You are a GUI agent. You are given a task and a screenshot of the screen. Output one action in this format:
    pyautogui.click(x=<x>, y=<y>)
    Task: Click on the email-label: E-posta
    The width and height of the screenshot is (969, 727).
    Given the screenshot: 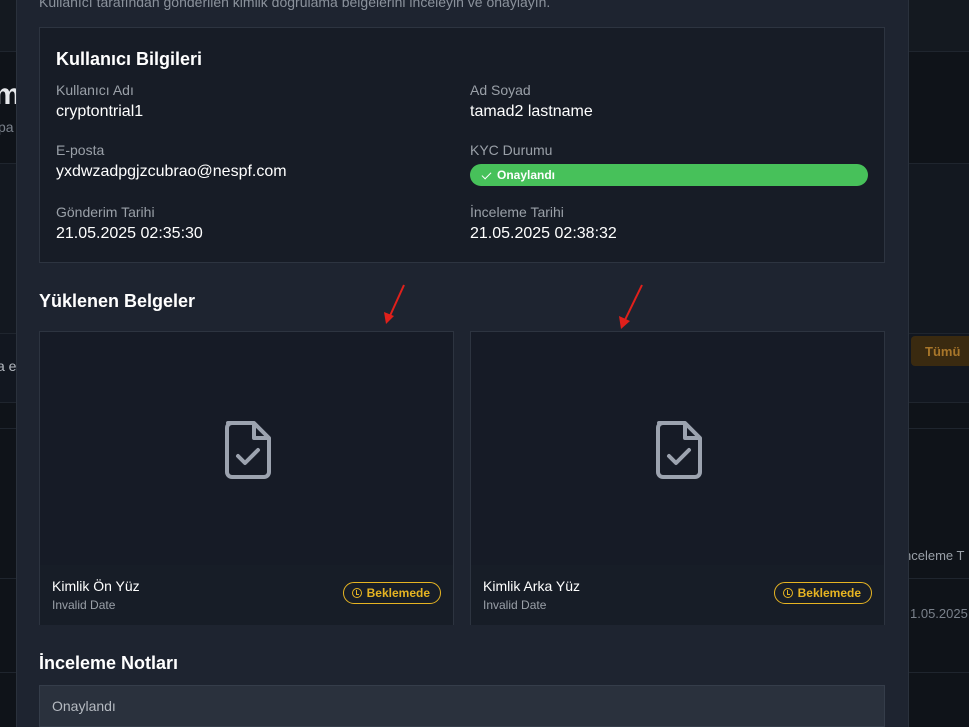 What is the action you would take?
    pyautogui.click(x=80, y=150)
    